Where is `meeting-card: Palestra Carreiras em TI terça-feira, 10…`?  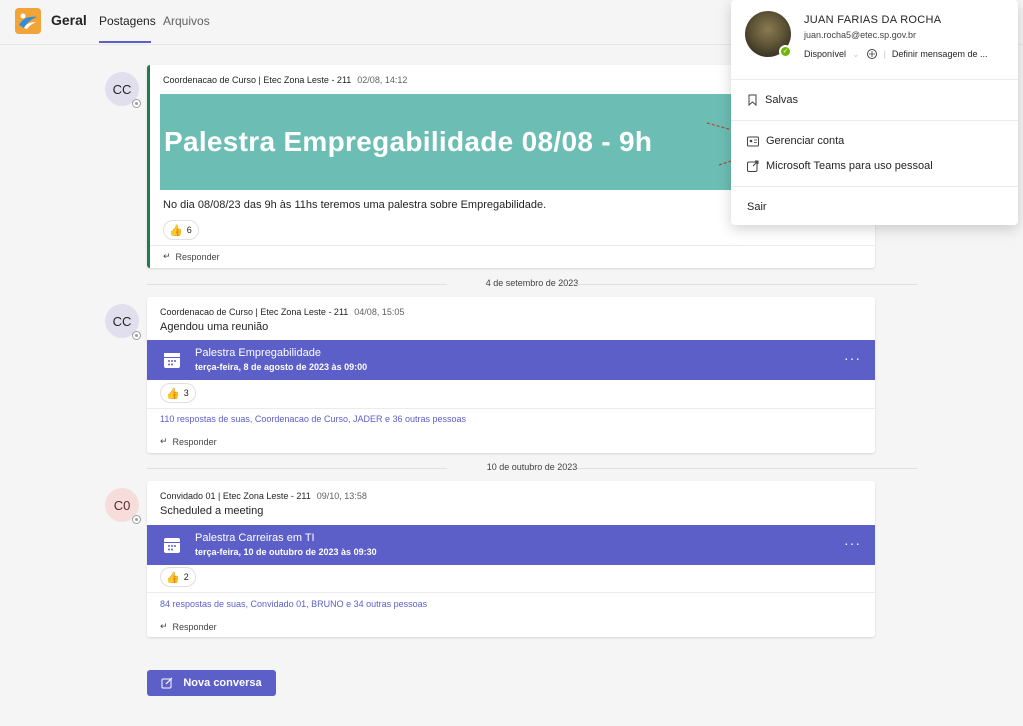 meeting-card: Palestra Carreiras em TI terça-feira, 10… is located at coordinates (511, 545).